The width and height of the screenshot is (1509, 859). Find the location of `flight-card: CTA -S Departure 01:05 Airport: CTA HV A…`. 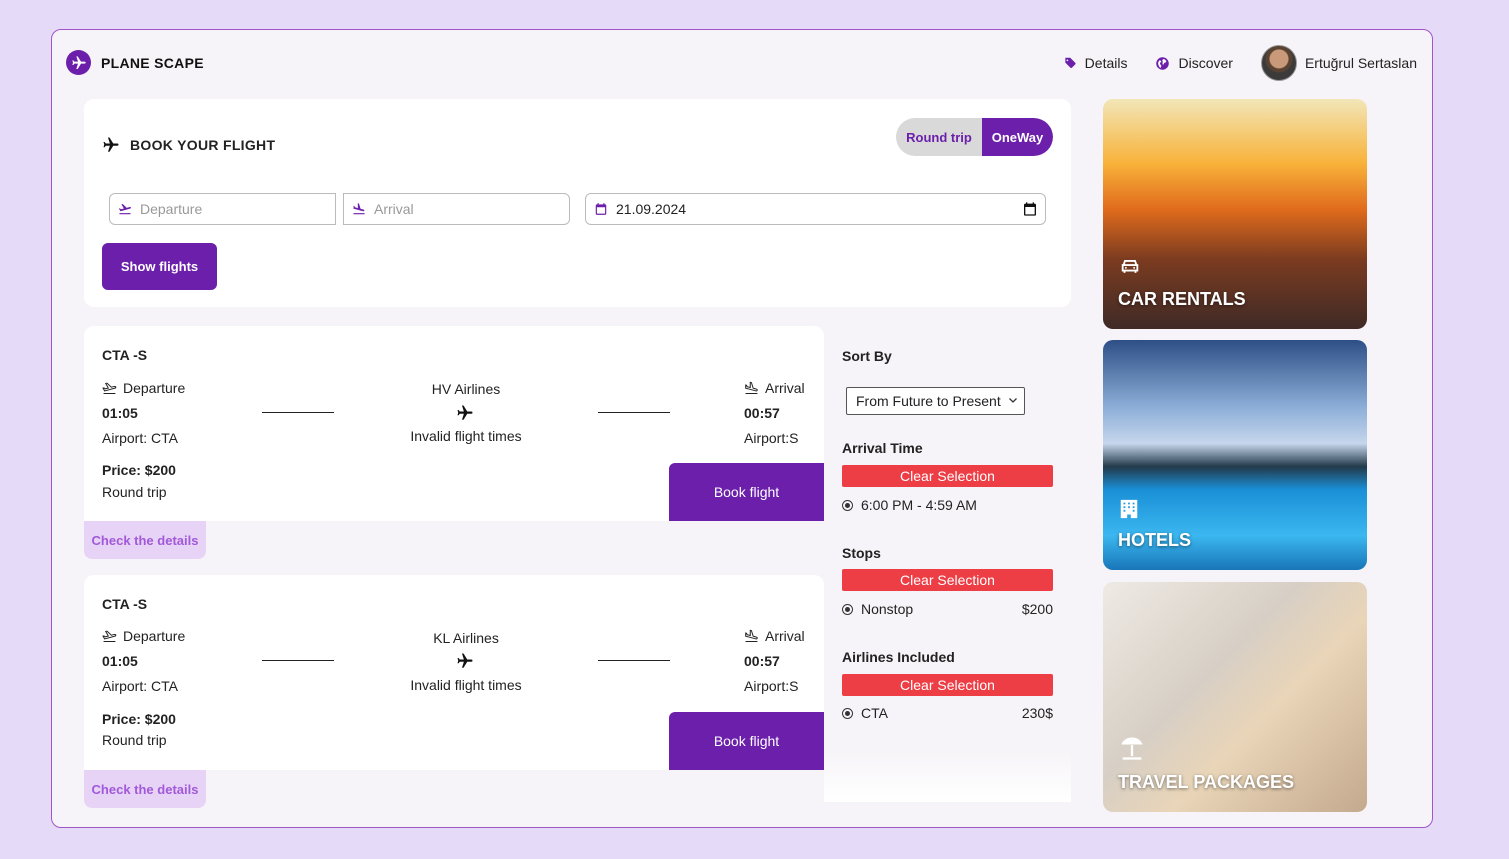

flight-card: CTA -S Departure 01:05 Airport: CTA HV A… is located at coordinates (454, 423).